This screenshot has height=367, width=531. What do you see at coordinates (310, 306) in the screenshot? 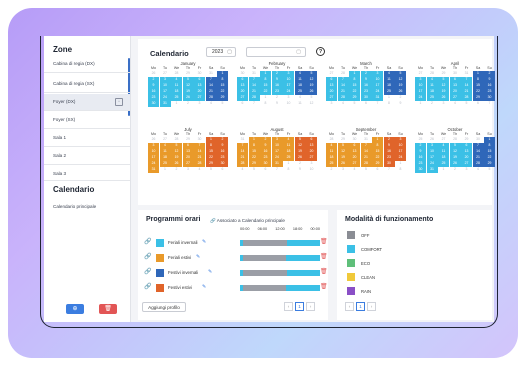
I see `next-page-button: ›` at bounding box center [310, 306].